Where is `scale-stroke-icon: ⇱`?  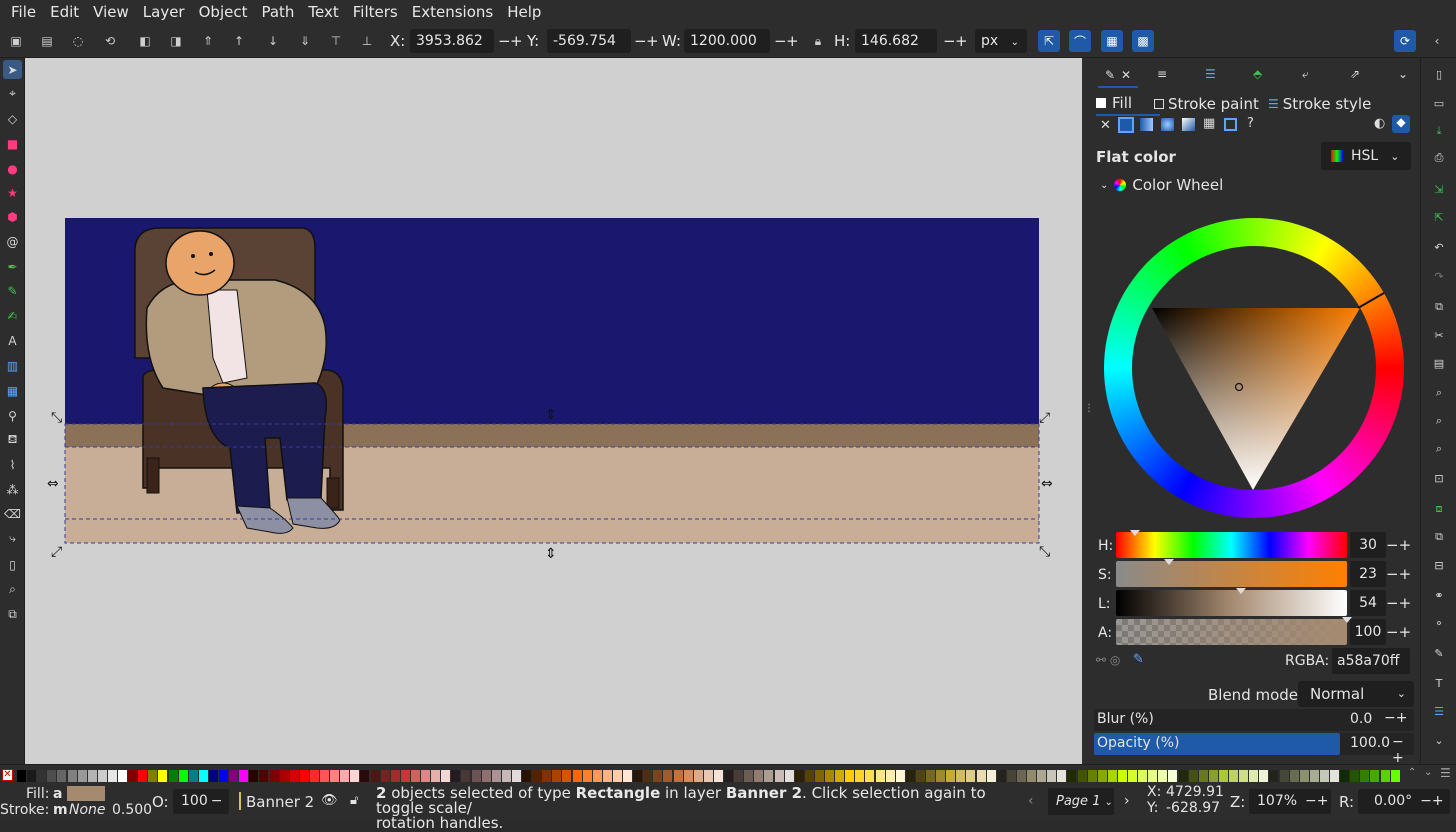
scale-stroke-icon: ⇱ is located at coordinates (1049, 41).